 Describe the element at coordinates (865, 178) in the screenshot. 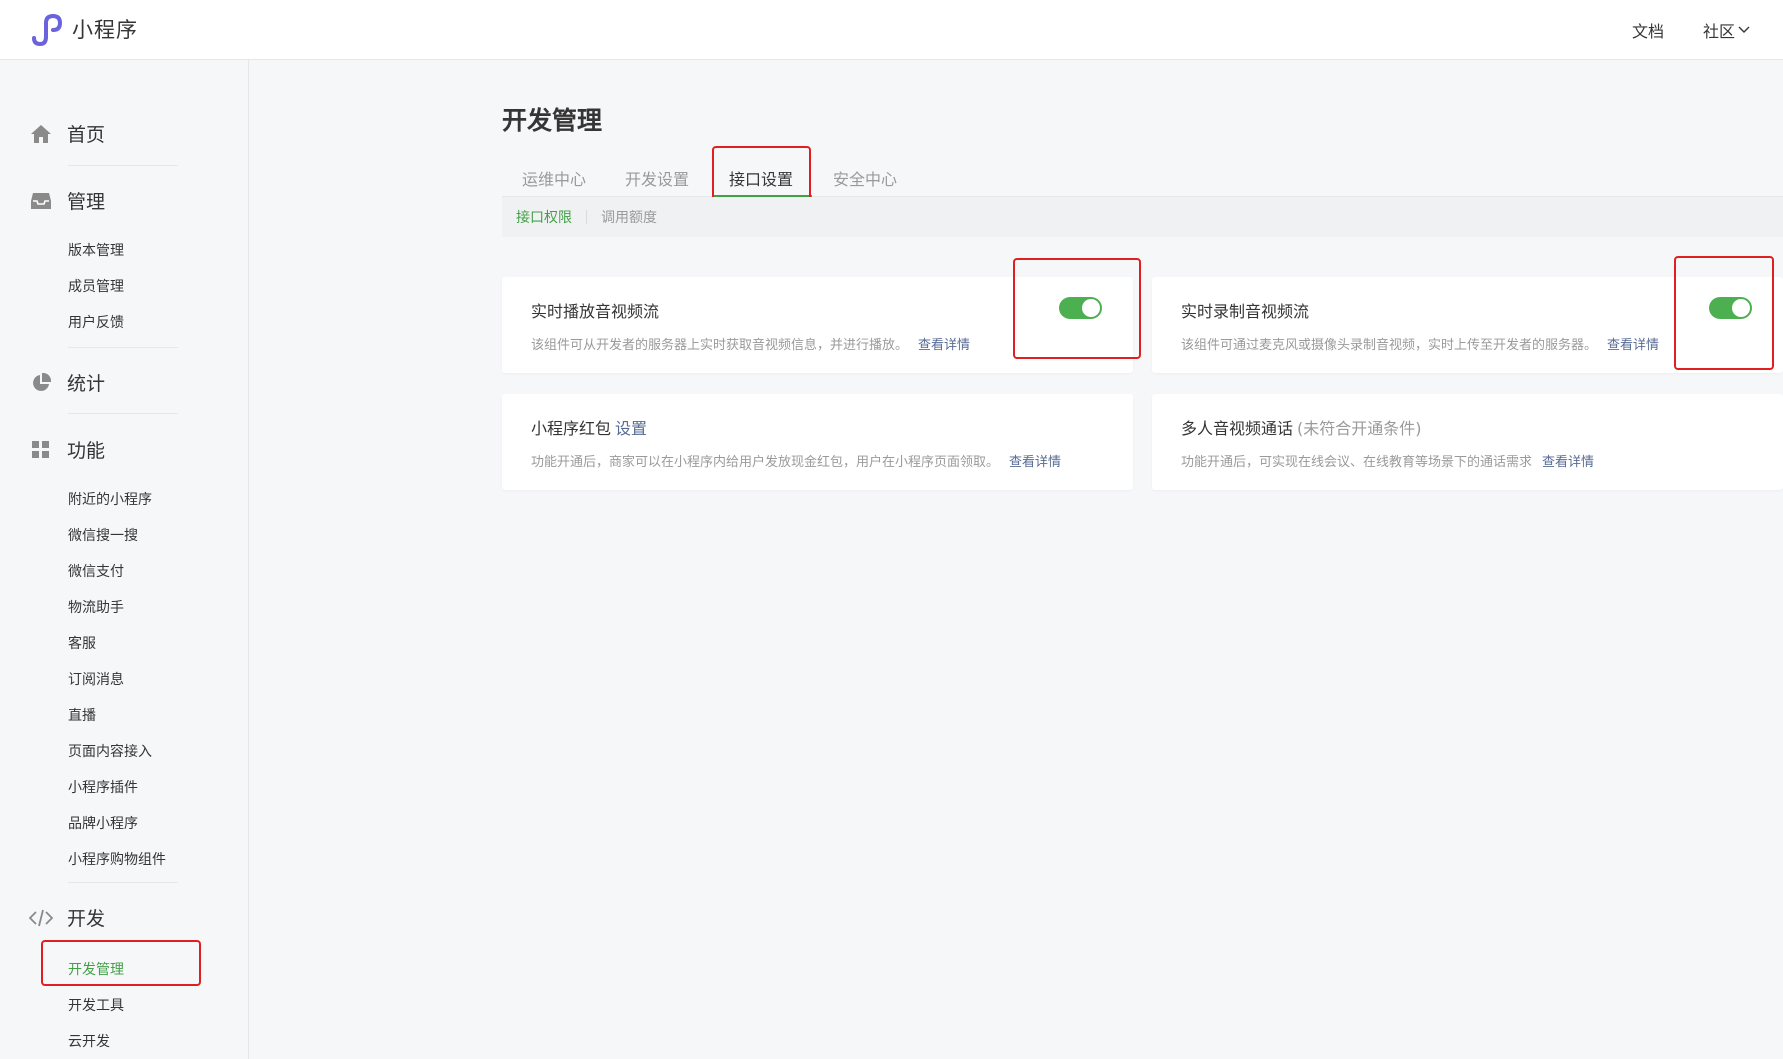

I see `tab-security: 安全中心` at that location.